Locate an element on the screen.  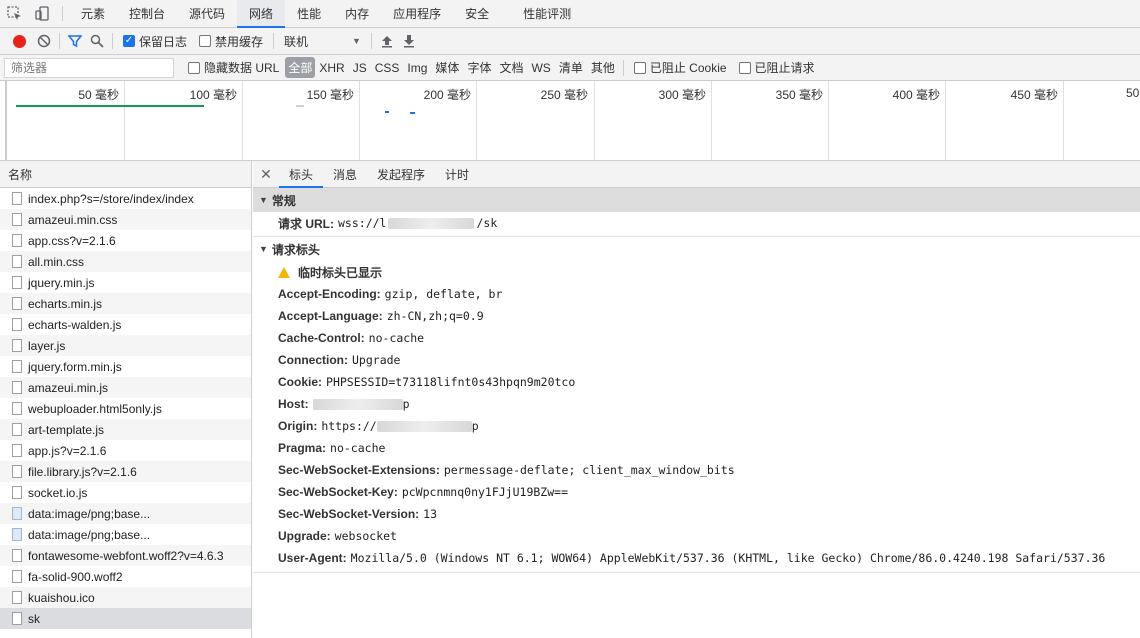
provisional-headers-text: 临时标头已显示 is located at coordinates (340, 272).